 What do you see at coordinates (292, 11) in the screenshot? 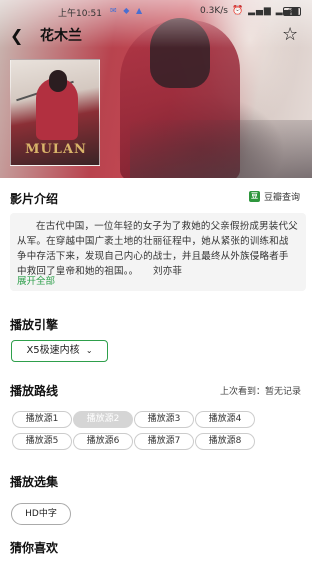
I see `battery-icon: 88` at bounding box center [292, 11].